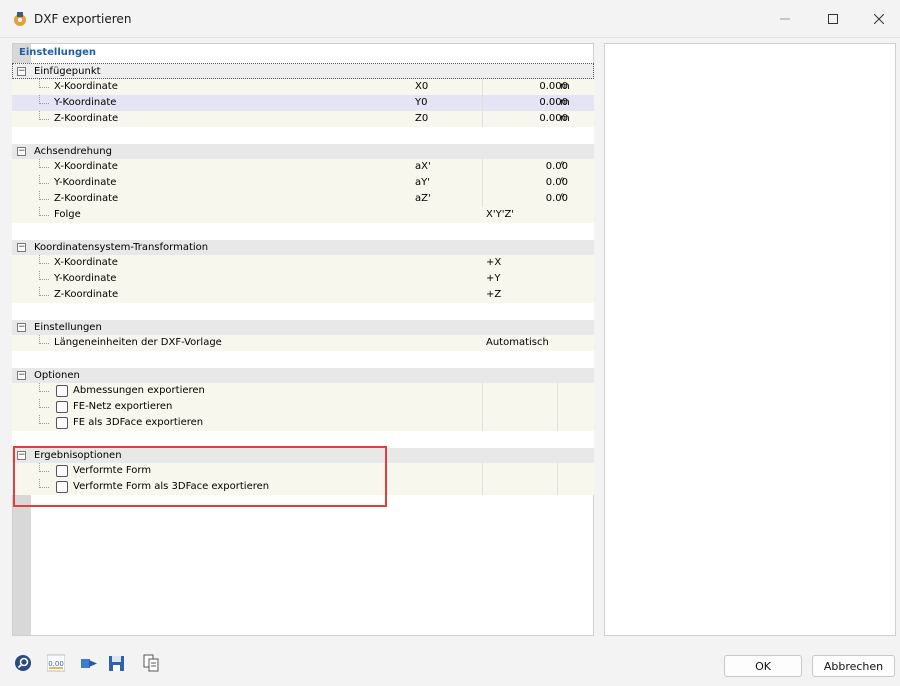  What do you see at coordinates (421, 102) in the screenshot?
I see `row-symbol: Y0` at bounding box center [421, 102].